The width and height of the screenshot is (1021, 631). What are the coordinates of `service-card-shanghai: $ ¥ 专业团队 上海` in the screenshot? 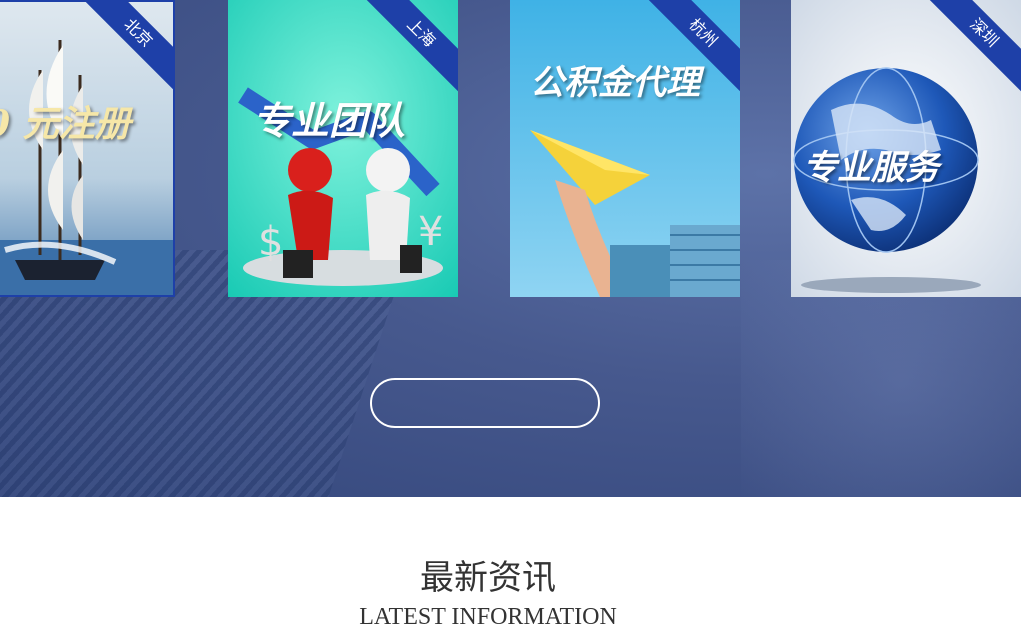 It's located at (343, 148).